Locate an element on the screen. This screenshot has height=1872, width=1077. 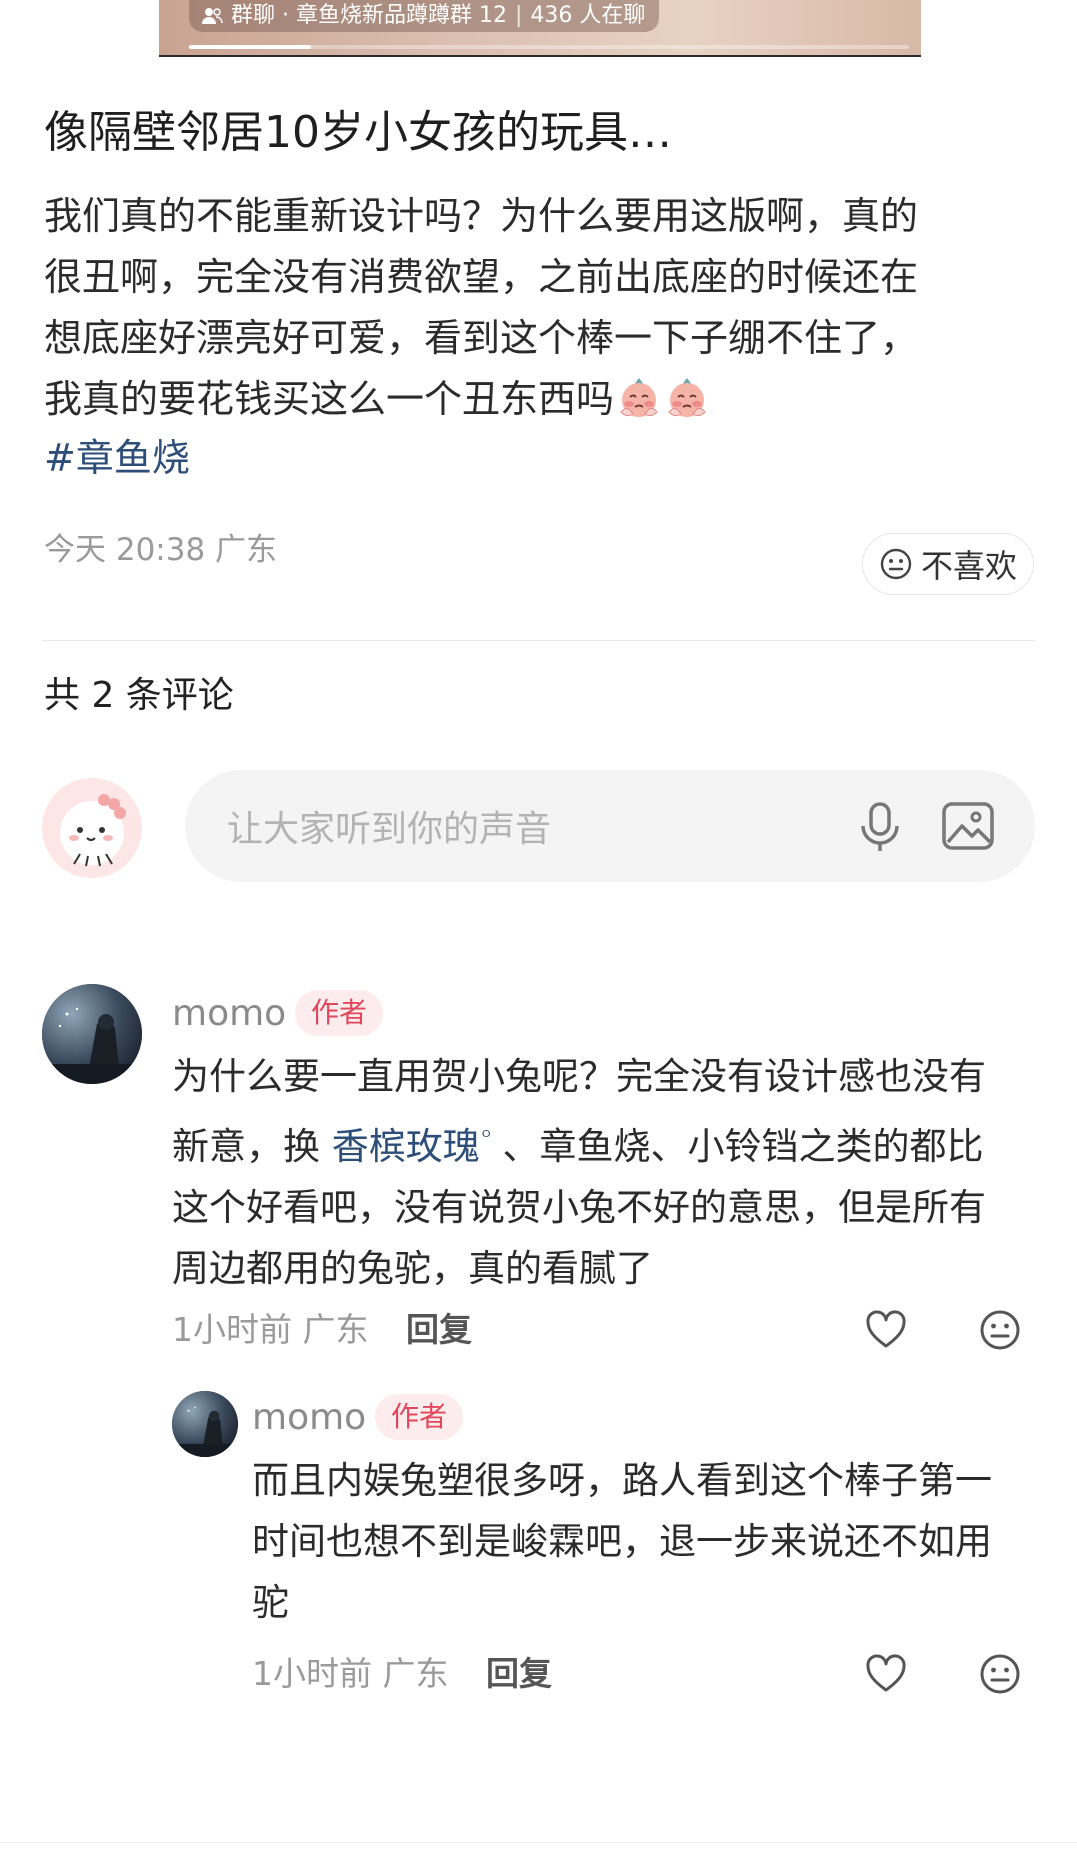
microphone-icon is located at coordinates (880, 826).